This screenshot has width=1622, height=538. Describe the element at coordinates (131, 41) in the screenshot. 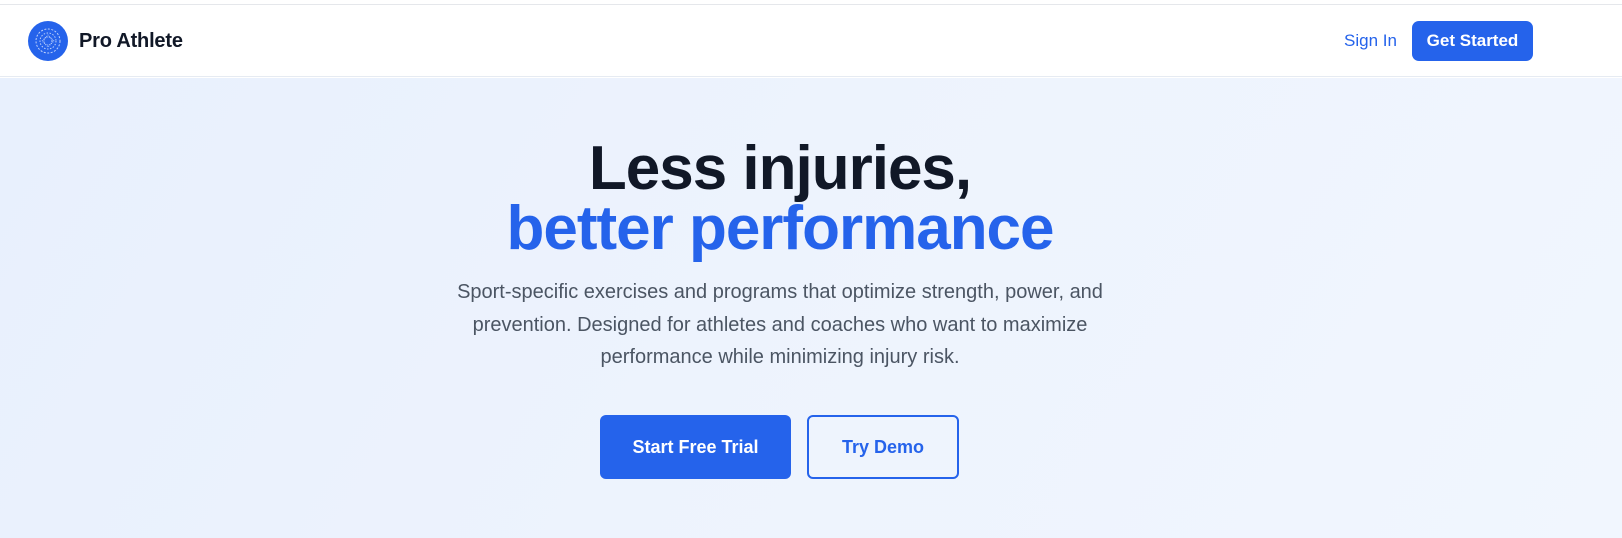

I see `brand-name: Pro Athlete` at that location.